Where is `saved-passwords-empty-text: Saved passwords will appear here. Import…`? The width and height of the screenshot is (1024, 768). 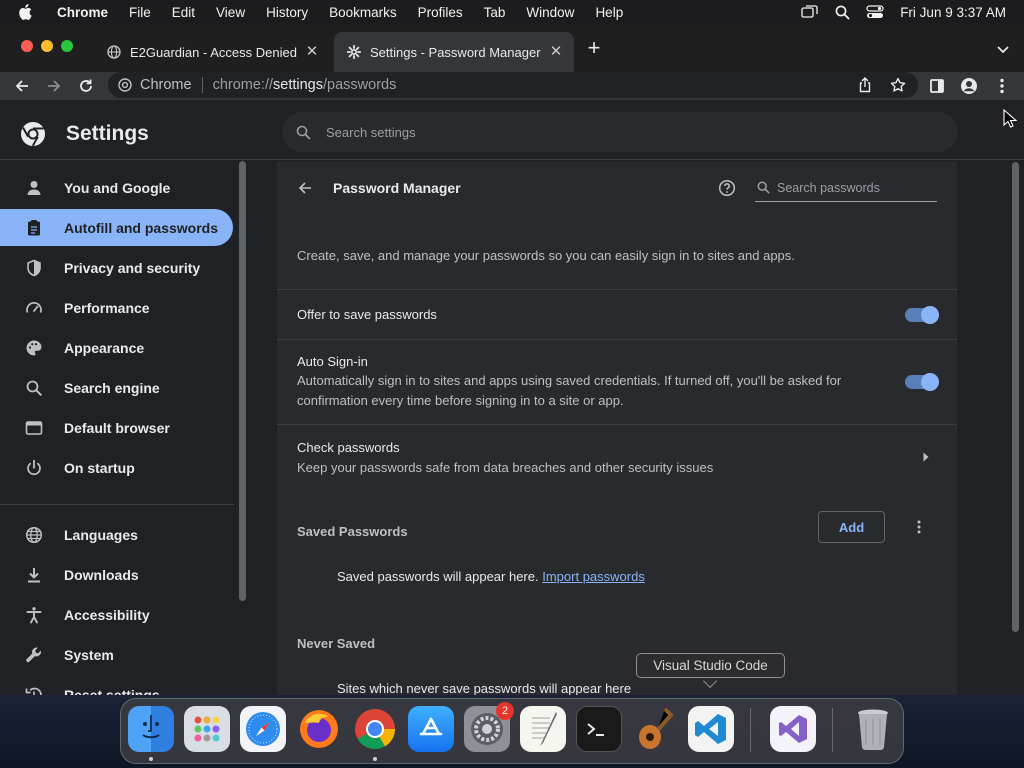 saved-passwords-empty-text: Saved passwords will appear here. Import… is located at coordinates (491, 576).